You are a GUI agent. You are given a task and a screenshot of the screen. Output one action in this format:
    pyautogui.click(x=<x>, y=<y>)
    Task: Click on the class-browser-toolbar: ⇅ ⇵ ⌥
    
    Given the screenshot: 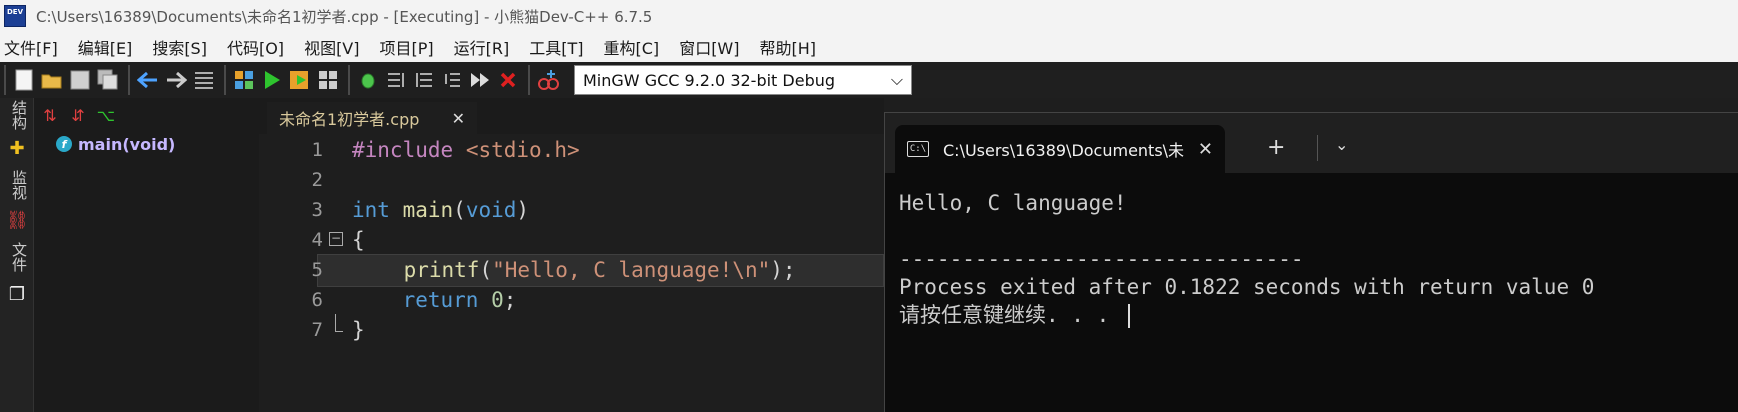 What is the action you would take?
    pyautogui.click(x=146, y=116)
    